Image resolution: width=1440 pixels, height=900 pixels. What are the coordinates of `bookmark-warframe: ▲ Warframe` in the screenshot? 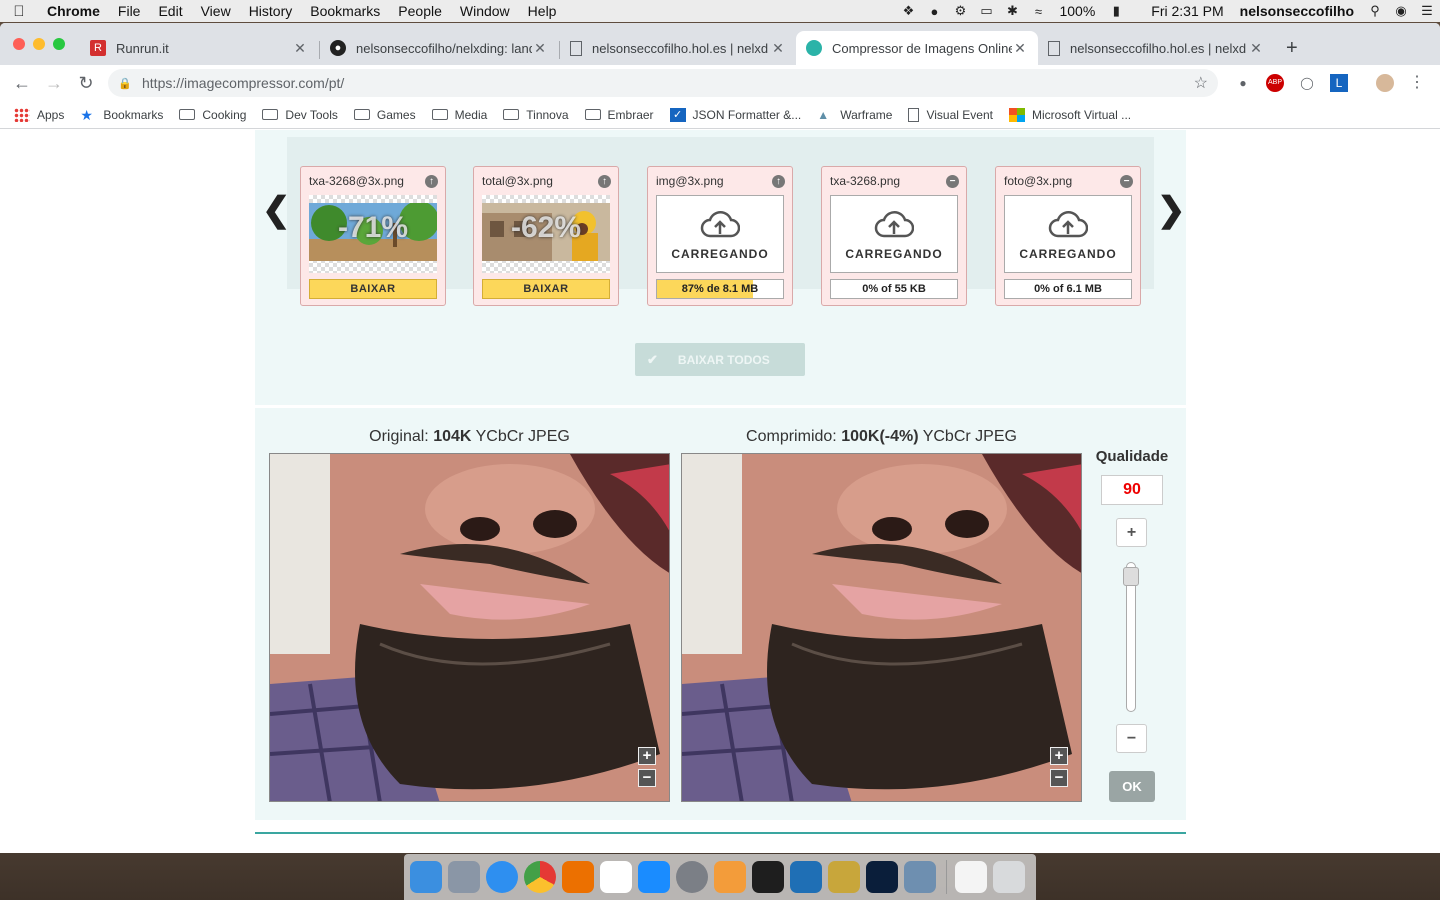 It's located at (854, 115).